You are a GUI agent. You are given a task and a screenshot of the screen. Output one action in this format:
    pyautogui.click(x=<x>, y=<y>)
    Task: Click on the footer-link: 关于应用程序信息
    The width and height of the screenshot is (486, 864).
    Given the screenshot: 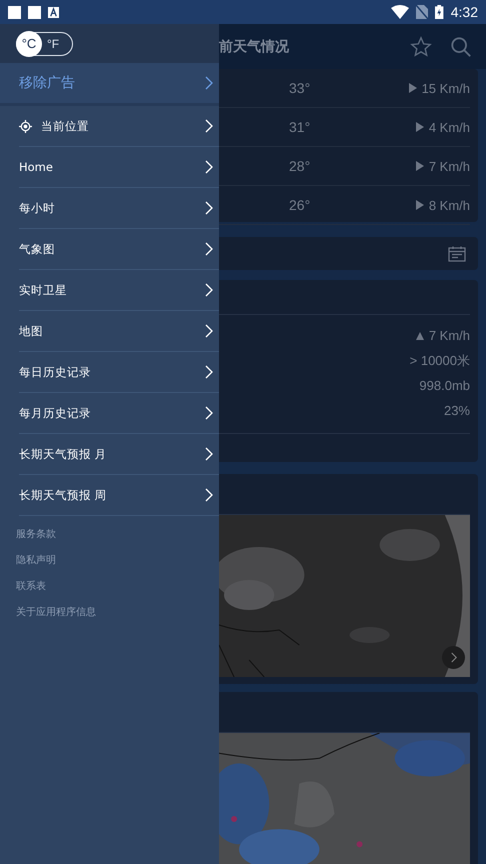 What is the action you would take?
    pyautogui.click(x=117, y=612)
    